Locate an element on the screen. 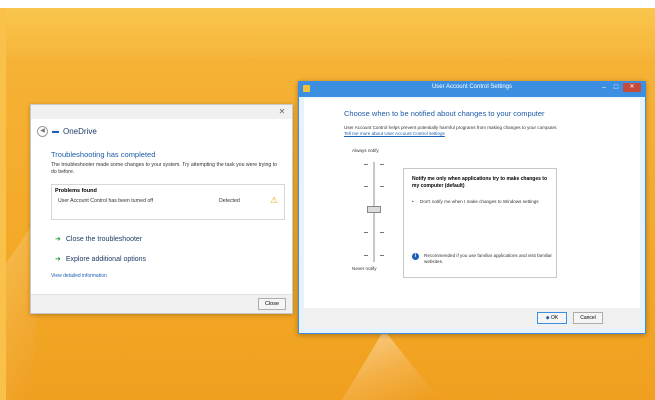 The height and width of the screenshot is (400, 655). minimize-icon: – is located at coordinates (604, 87).